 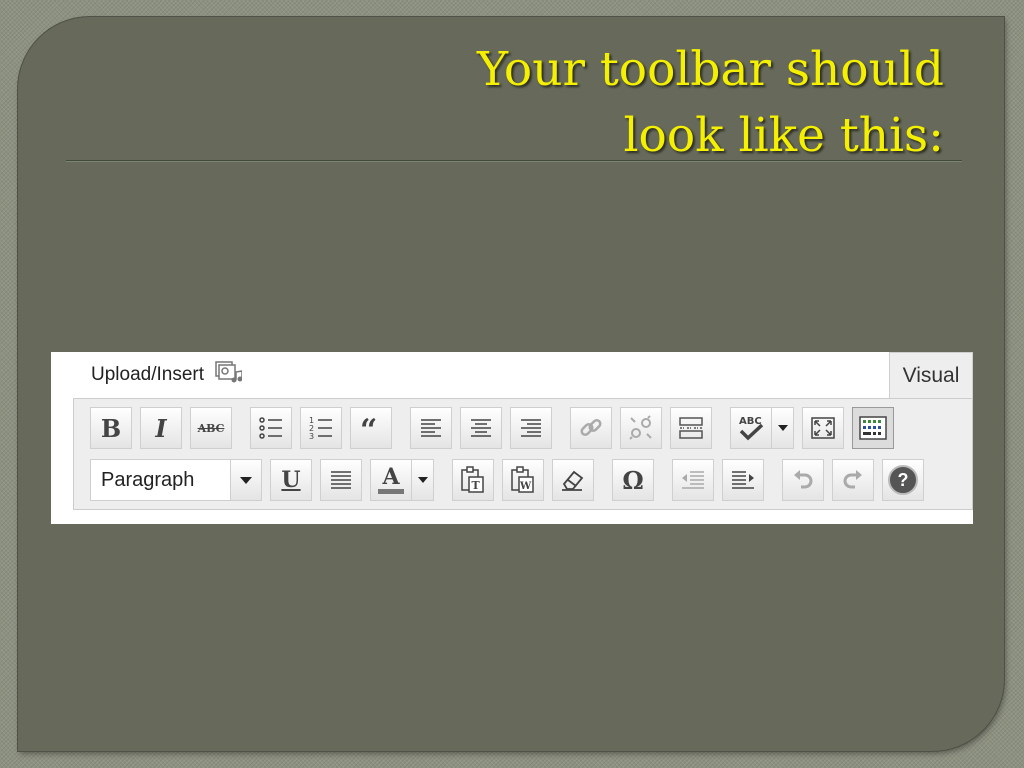 I want to click on kitchen-sink-toggle-button, so click(x=873, y=428).